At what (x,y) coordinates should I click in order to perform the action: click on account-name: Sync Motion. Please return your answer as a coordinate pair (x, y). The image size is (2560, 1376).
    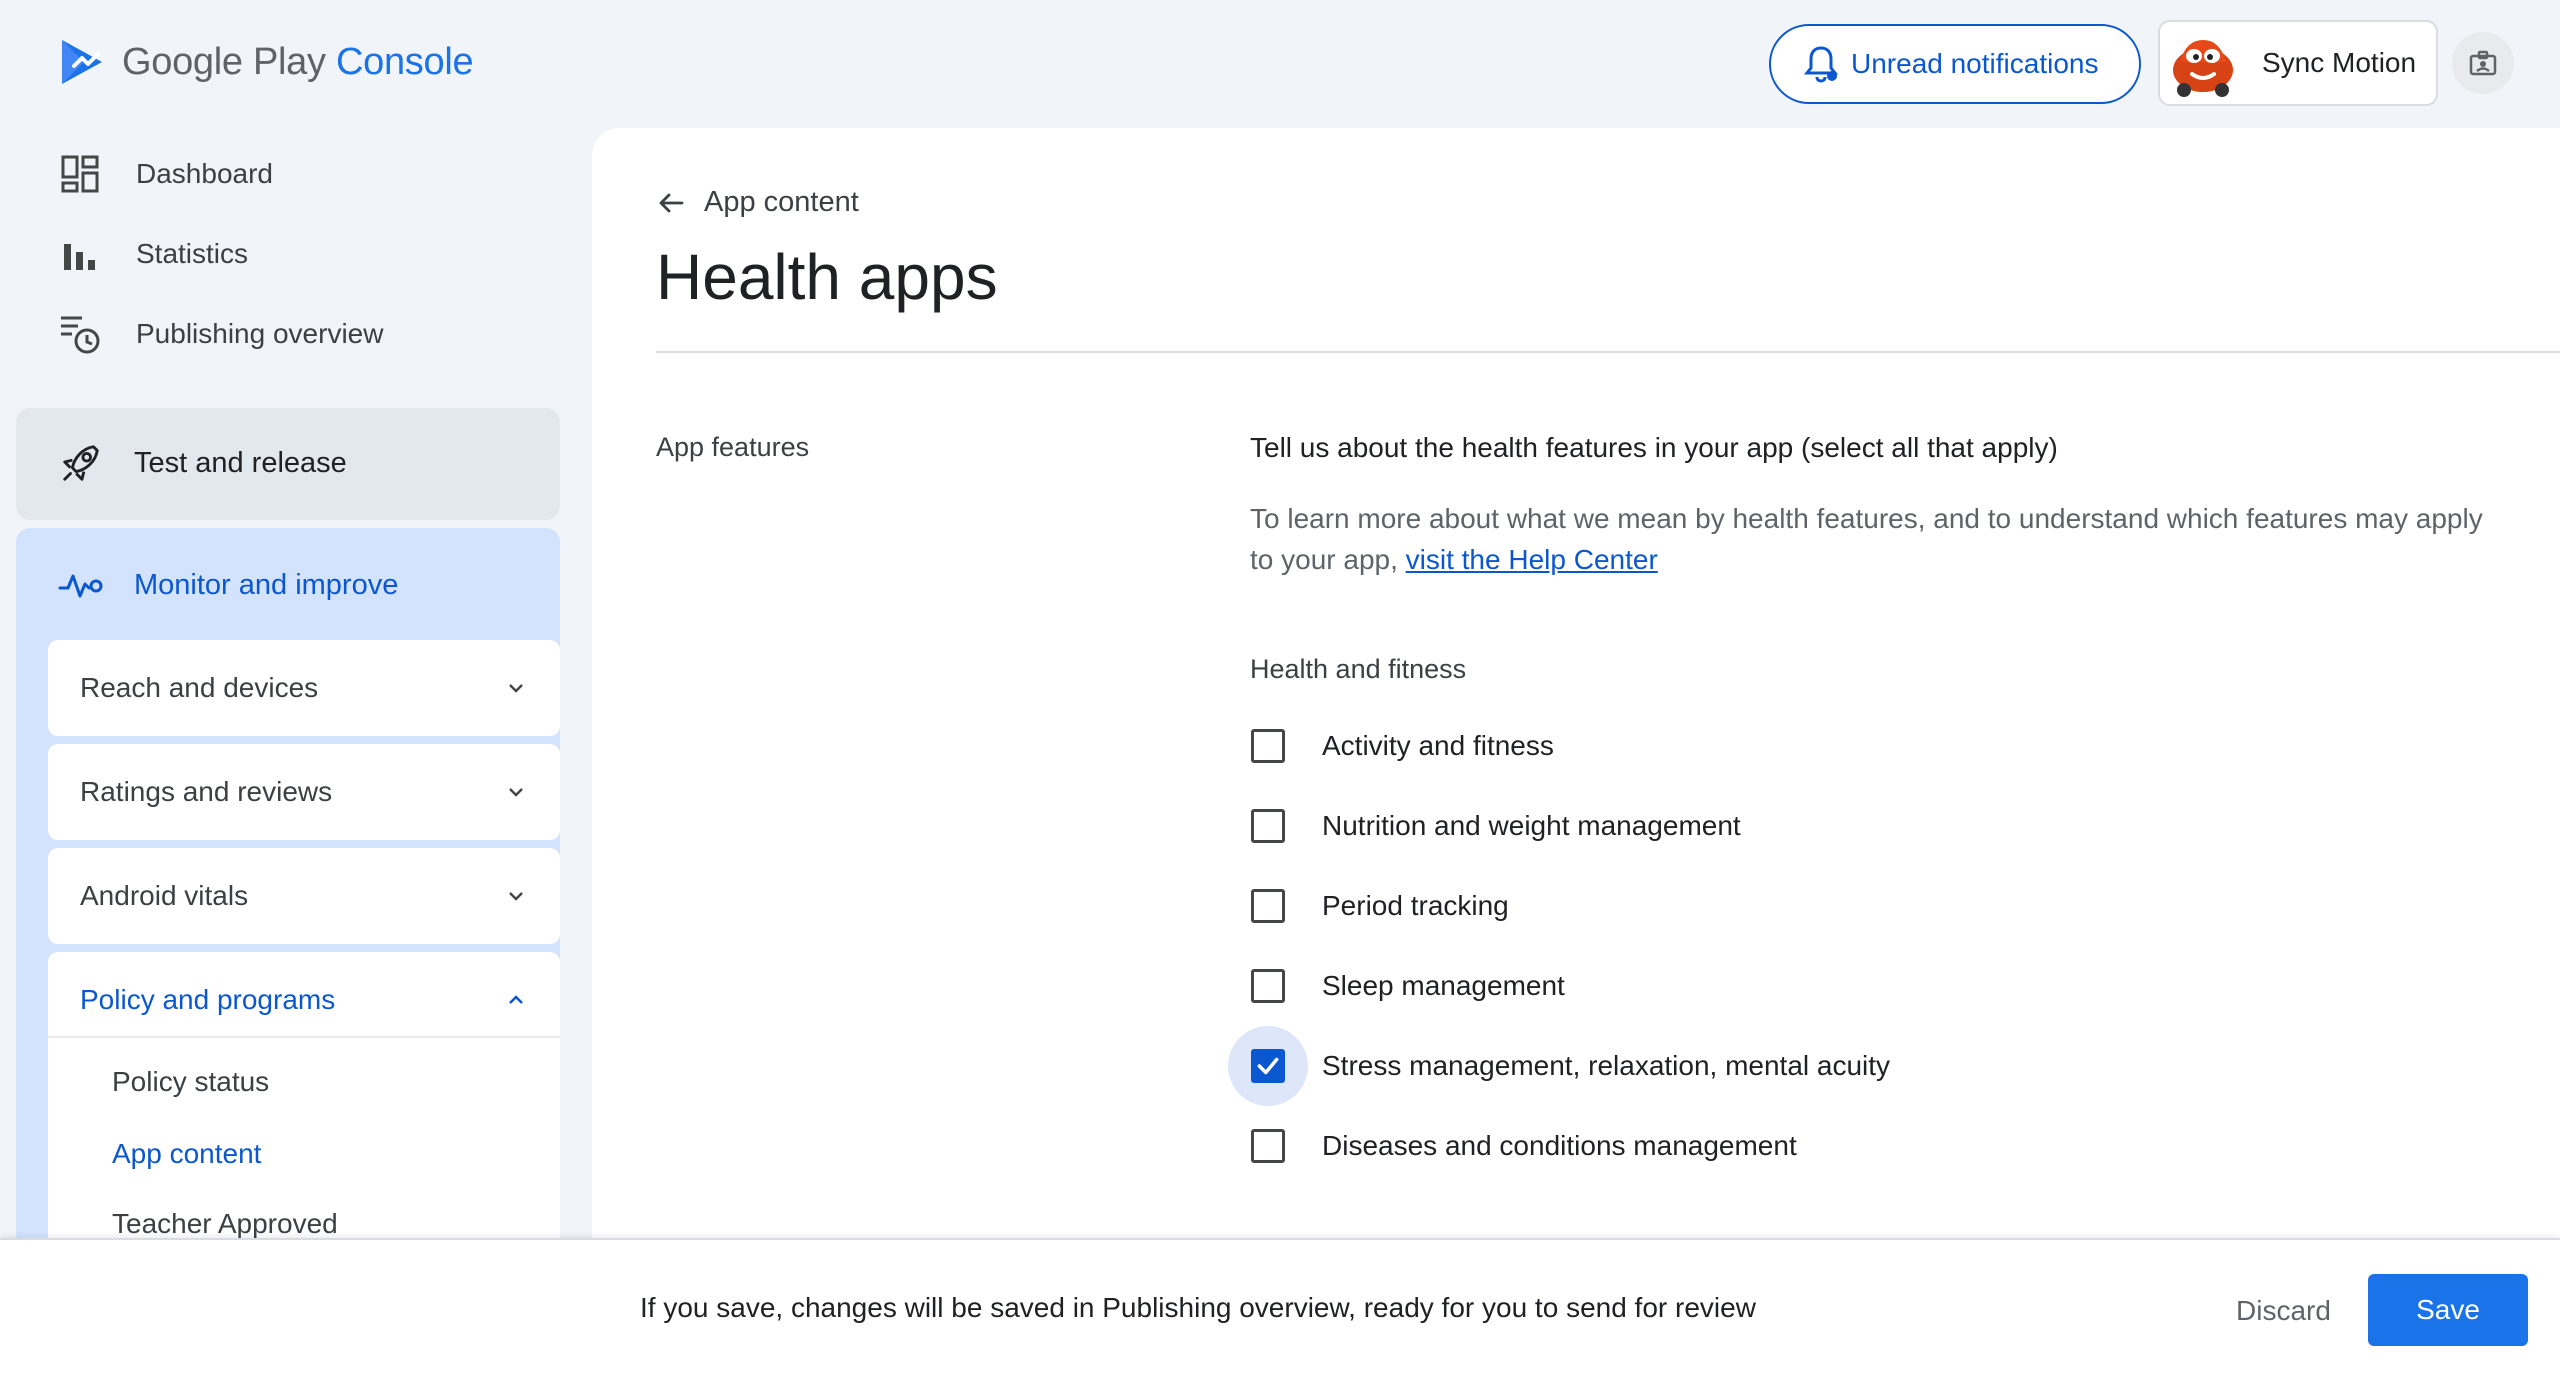
    Looking at the image, I should click on (2339, 62).